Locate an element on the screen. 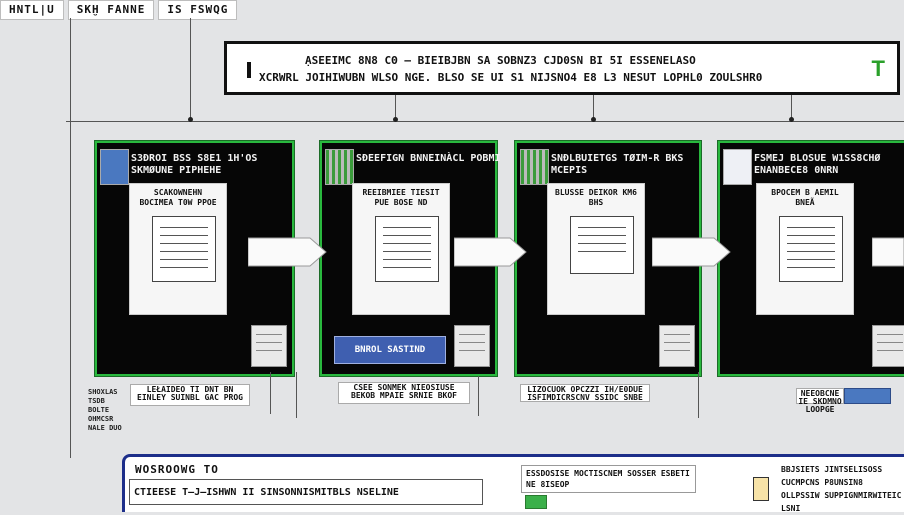 The image size is (904, 515). tab-3: IS FSWQG is located at coordinates (198, 10).